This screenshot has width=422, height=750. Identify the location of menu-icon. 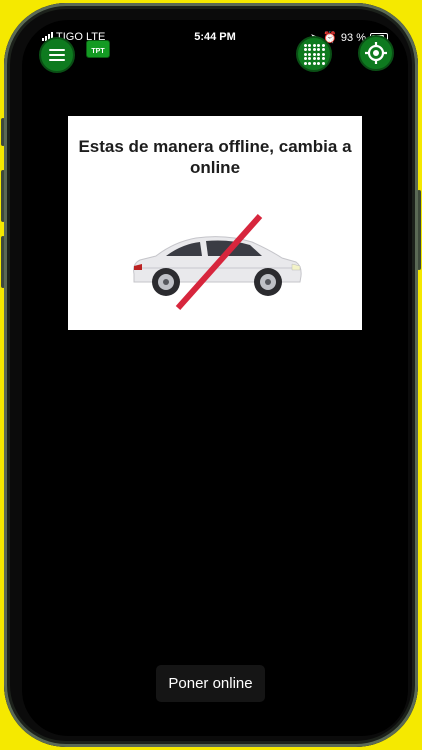
(57, 55).